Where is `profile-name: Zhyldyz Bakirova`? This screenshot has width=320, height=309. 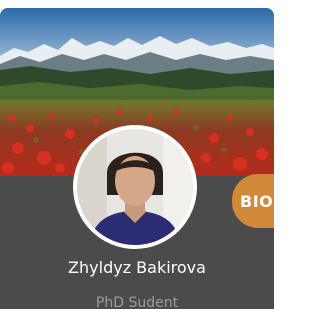
profile-name: Zhyldyz Bakirova is located at coordinates (137, 267).